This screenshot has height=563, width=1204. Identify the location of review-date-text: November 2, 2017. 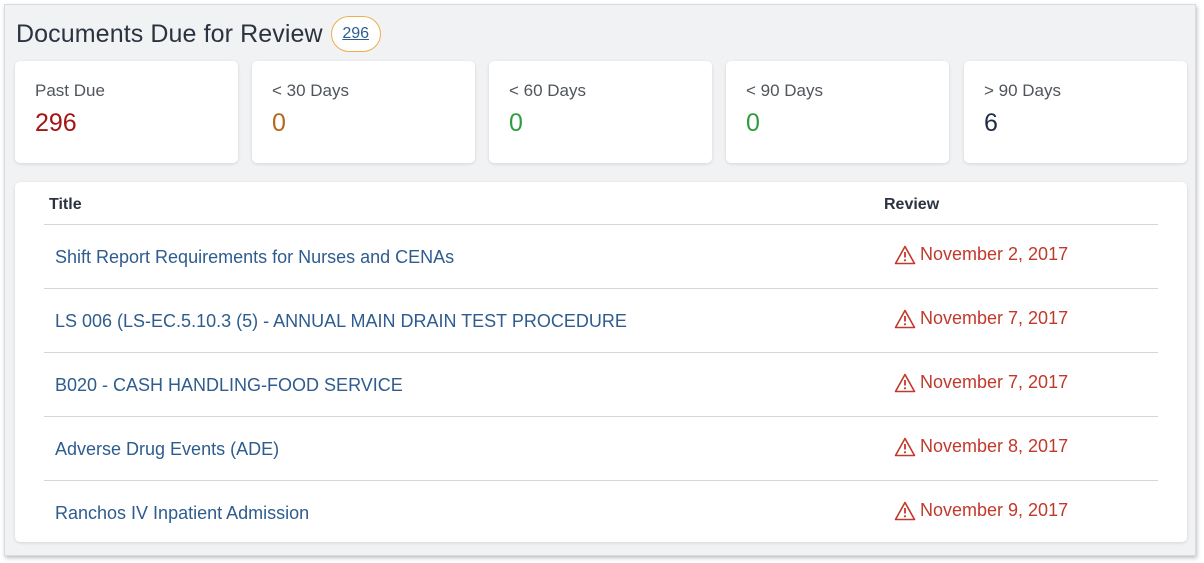
(994, 254).